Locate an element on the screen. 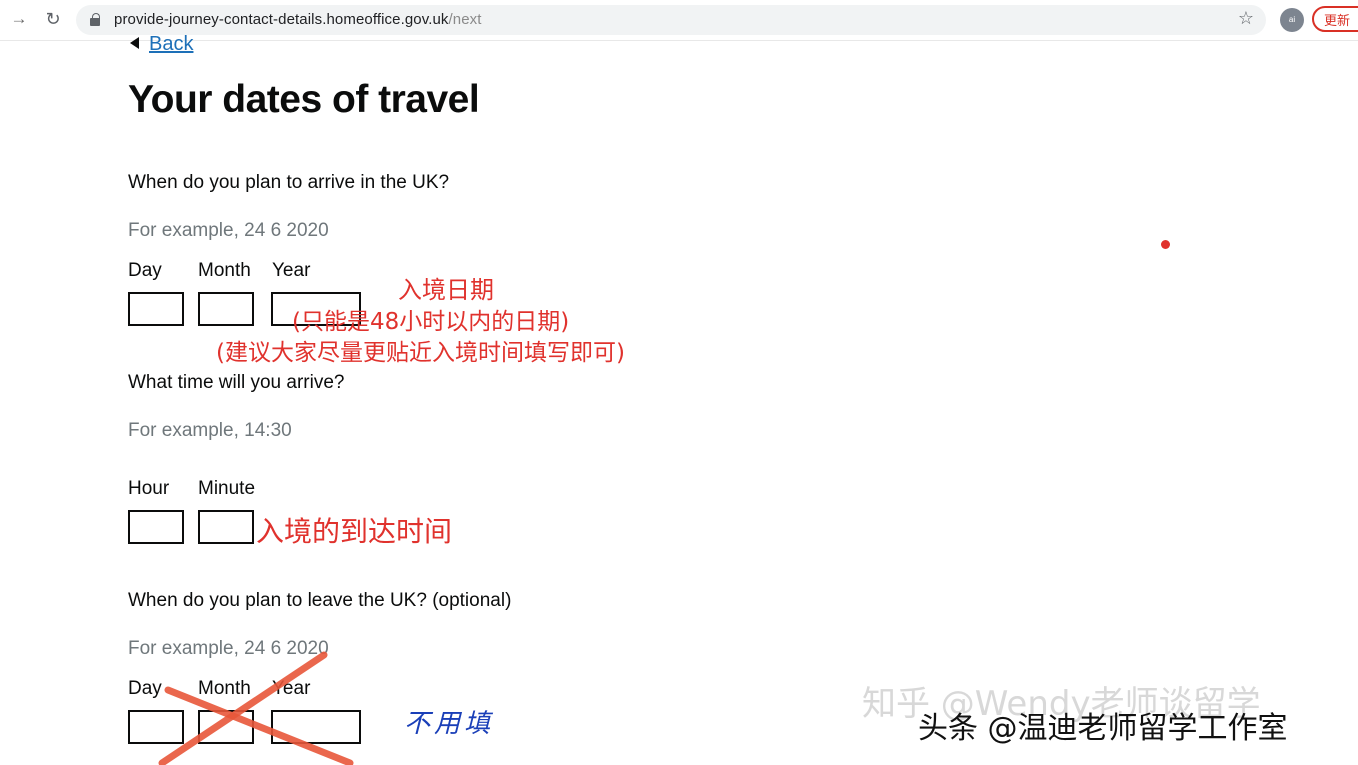 This screenshot has height=765, width=1358. back-arrow-icon: → is located at coordinates (19, 19).